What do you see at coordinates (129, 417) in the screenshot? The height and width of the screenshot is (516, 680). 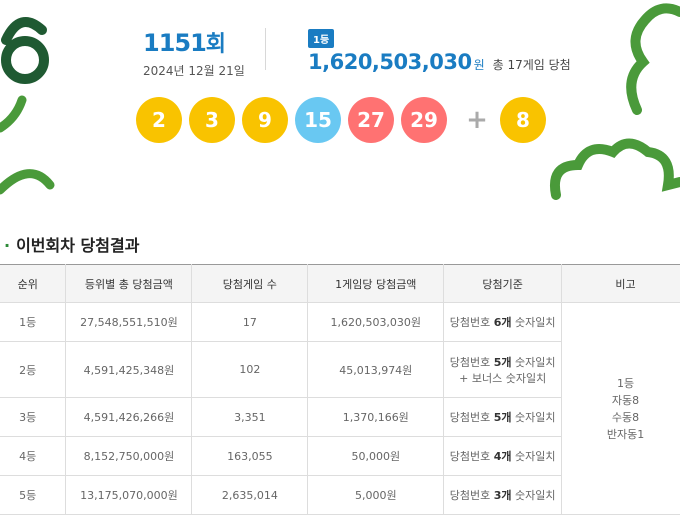 I see `cell-total: 4,591,426,266원` at bounding box center [129, 417].